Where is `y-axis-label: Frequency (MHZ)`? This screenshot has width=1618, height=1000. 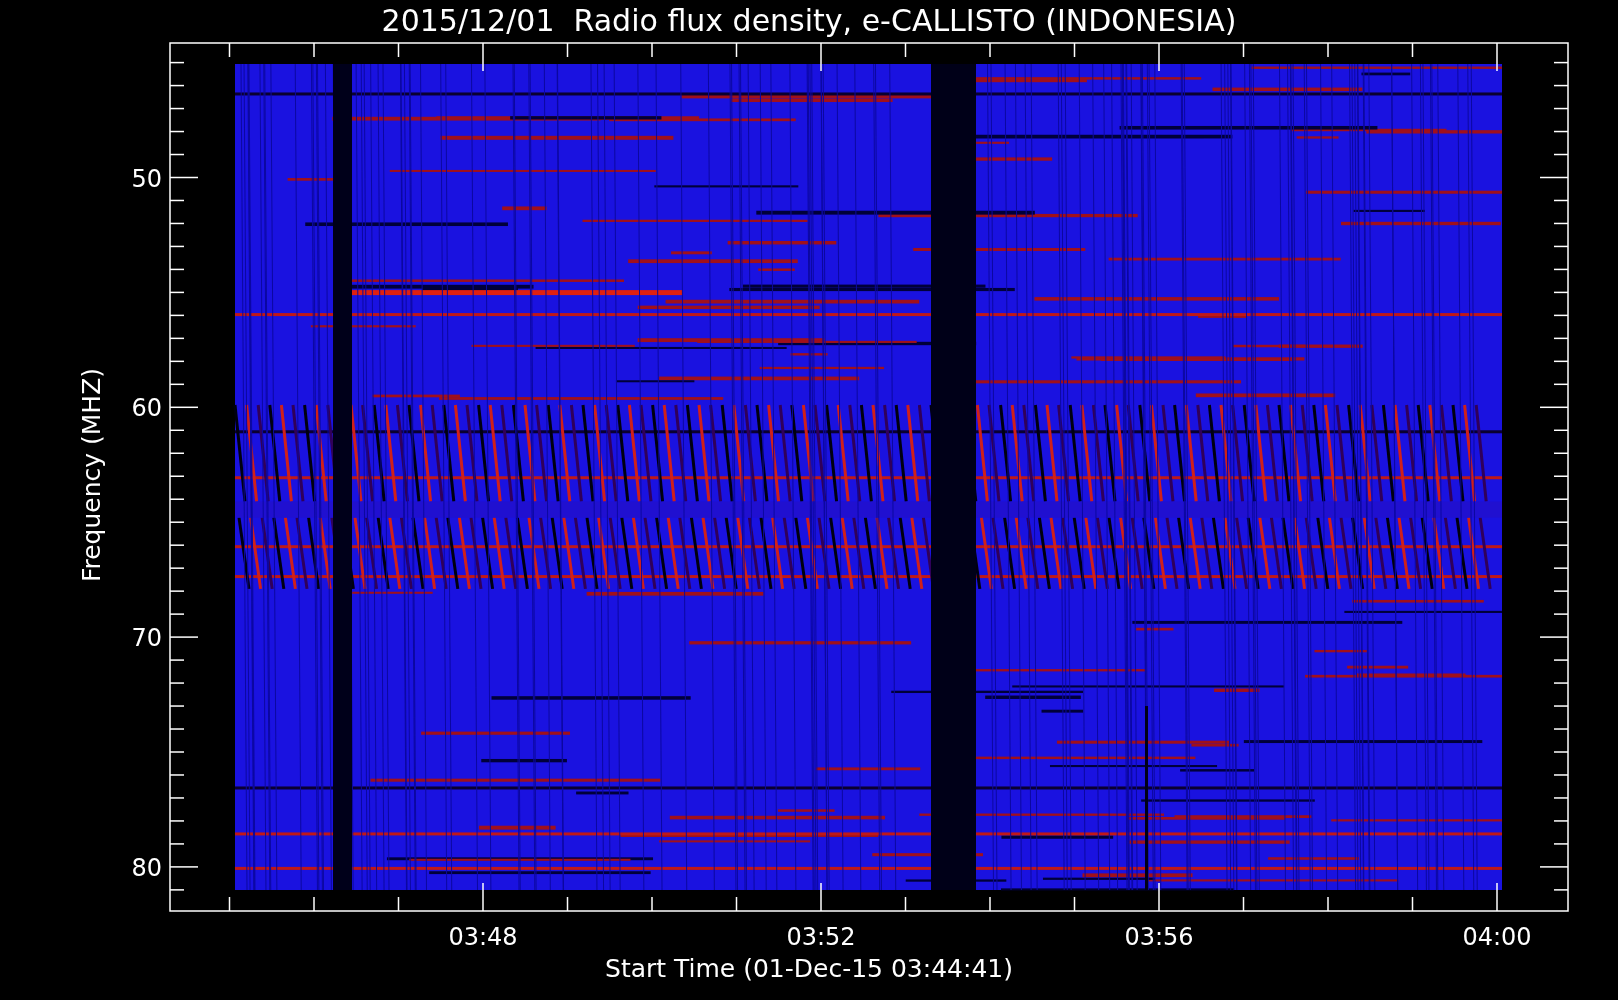 y-axis-label: Frequency (MHZ) is located at coordinates (91, 475).